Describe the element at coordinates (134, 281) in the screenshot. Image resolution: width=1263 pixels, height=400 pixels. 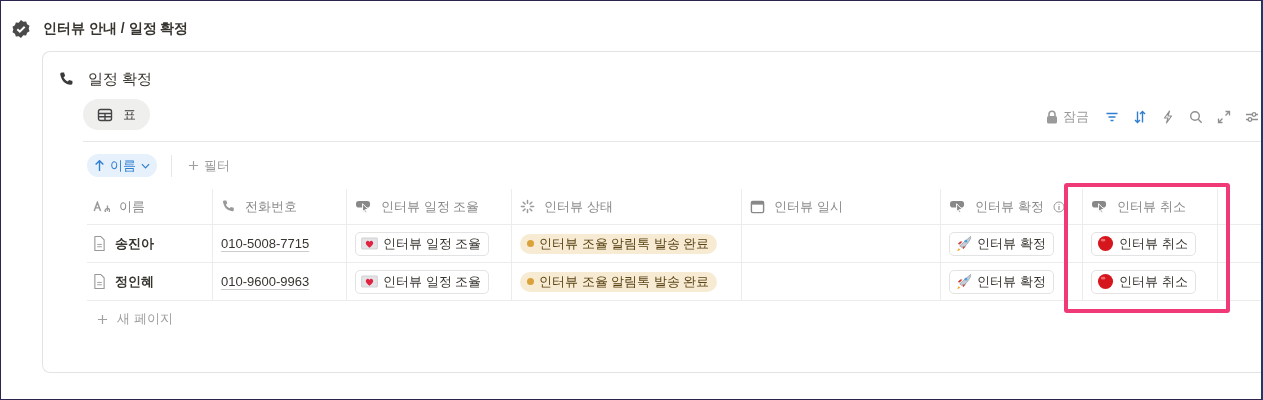
I see `page-name: 정인혜` at that location.